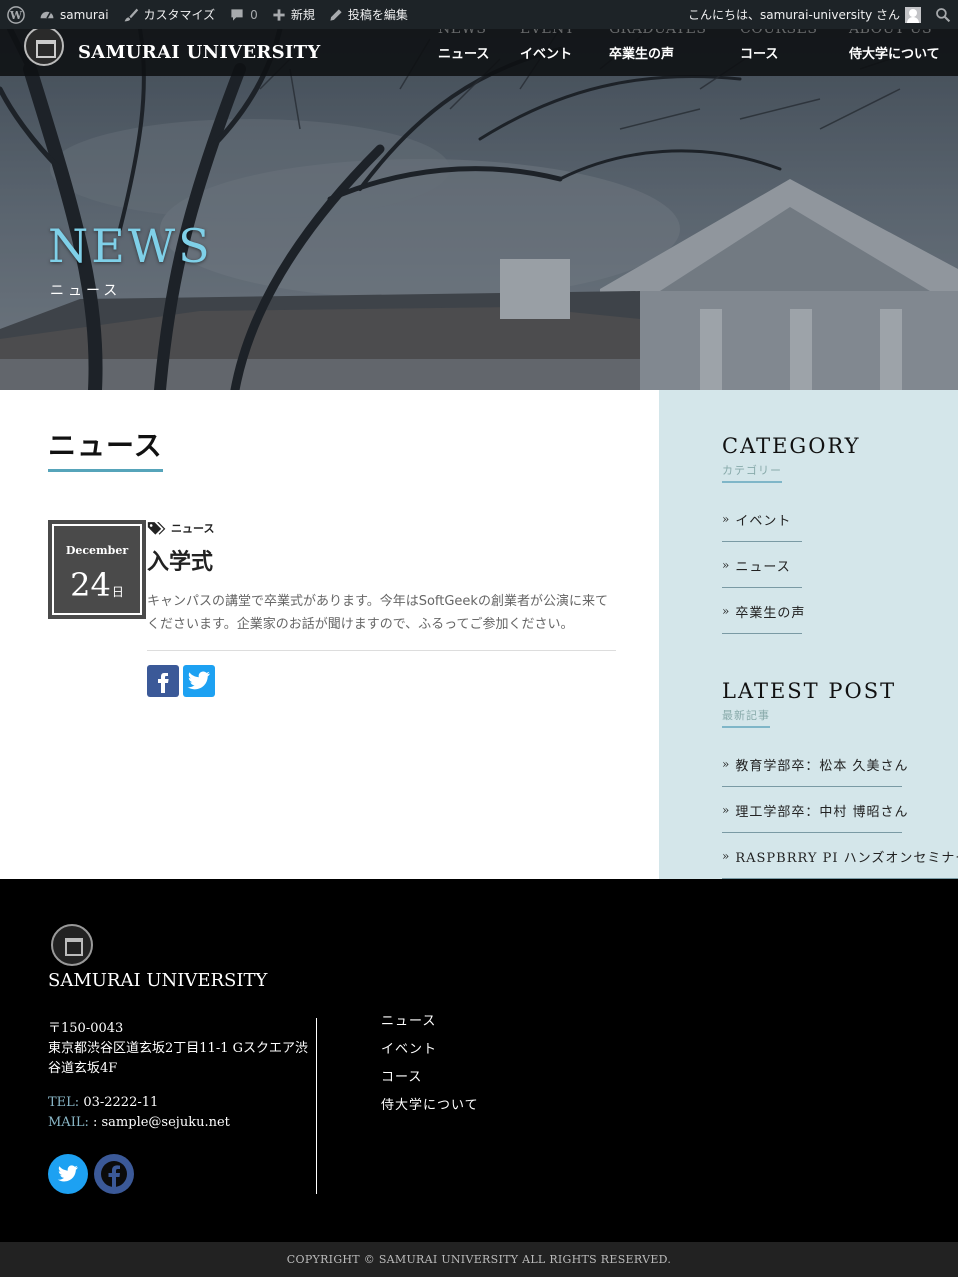 The width and height of the screenshot is (958, 1277). I want to click on footer-nav-courses: コース, so click(430, 1080).